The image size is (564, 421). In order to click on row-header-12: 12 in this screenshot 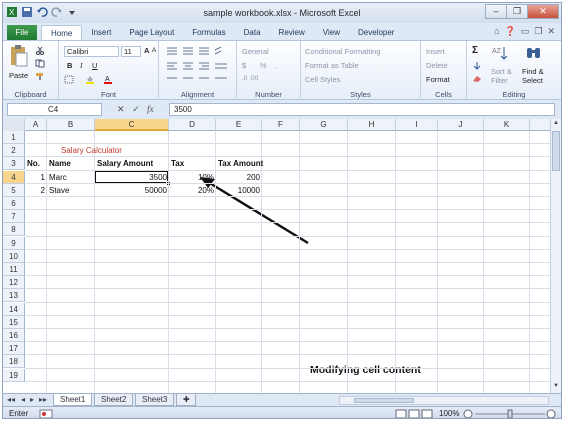, I will do `click(14, 283)`.